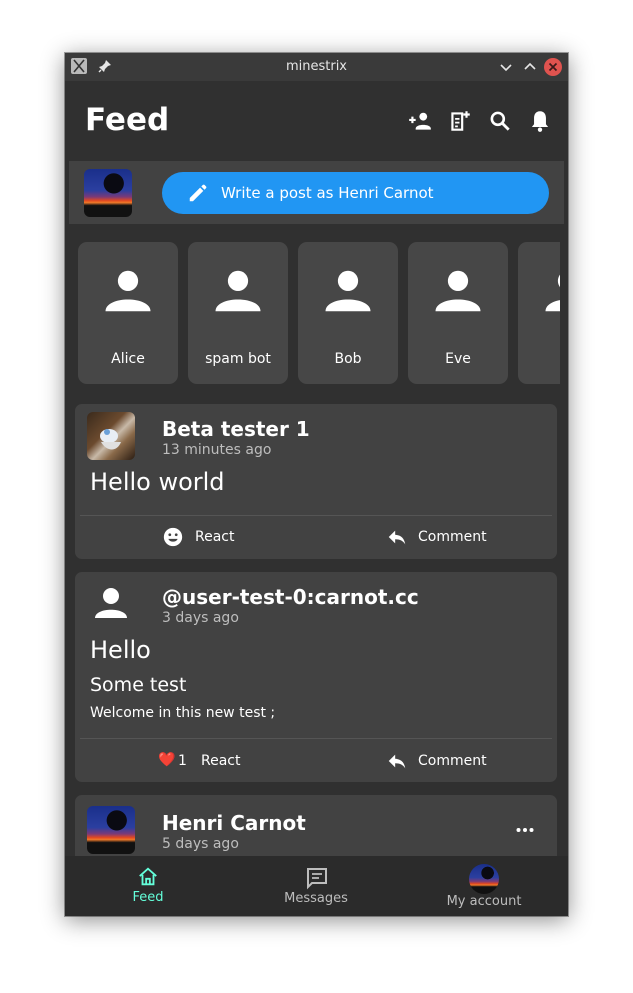 This screenshot has width=633, height=993. I want to click on friend-name: Alice, so click(128, 359).